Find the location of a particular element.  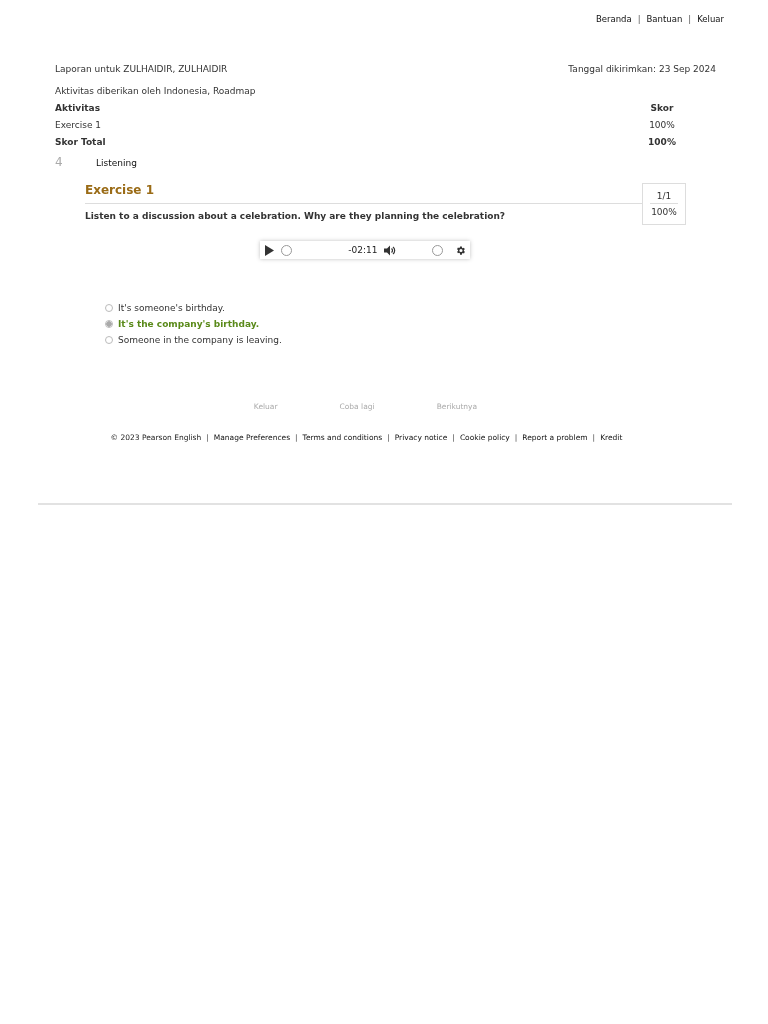

exercise-title: Exercise 1 is located at coordinates (120, 190).